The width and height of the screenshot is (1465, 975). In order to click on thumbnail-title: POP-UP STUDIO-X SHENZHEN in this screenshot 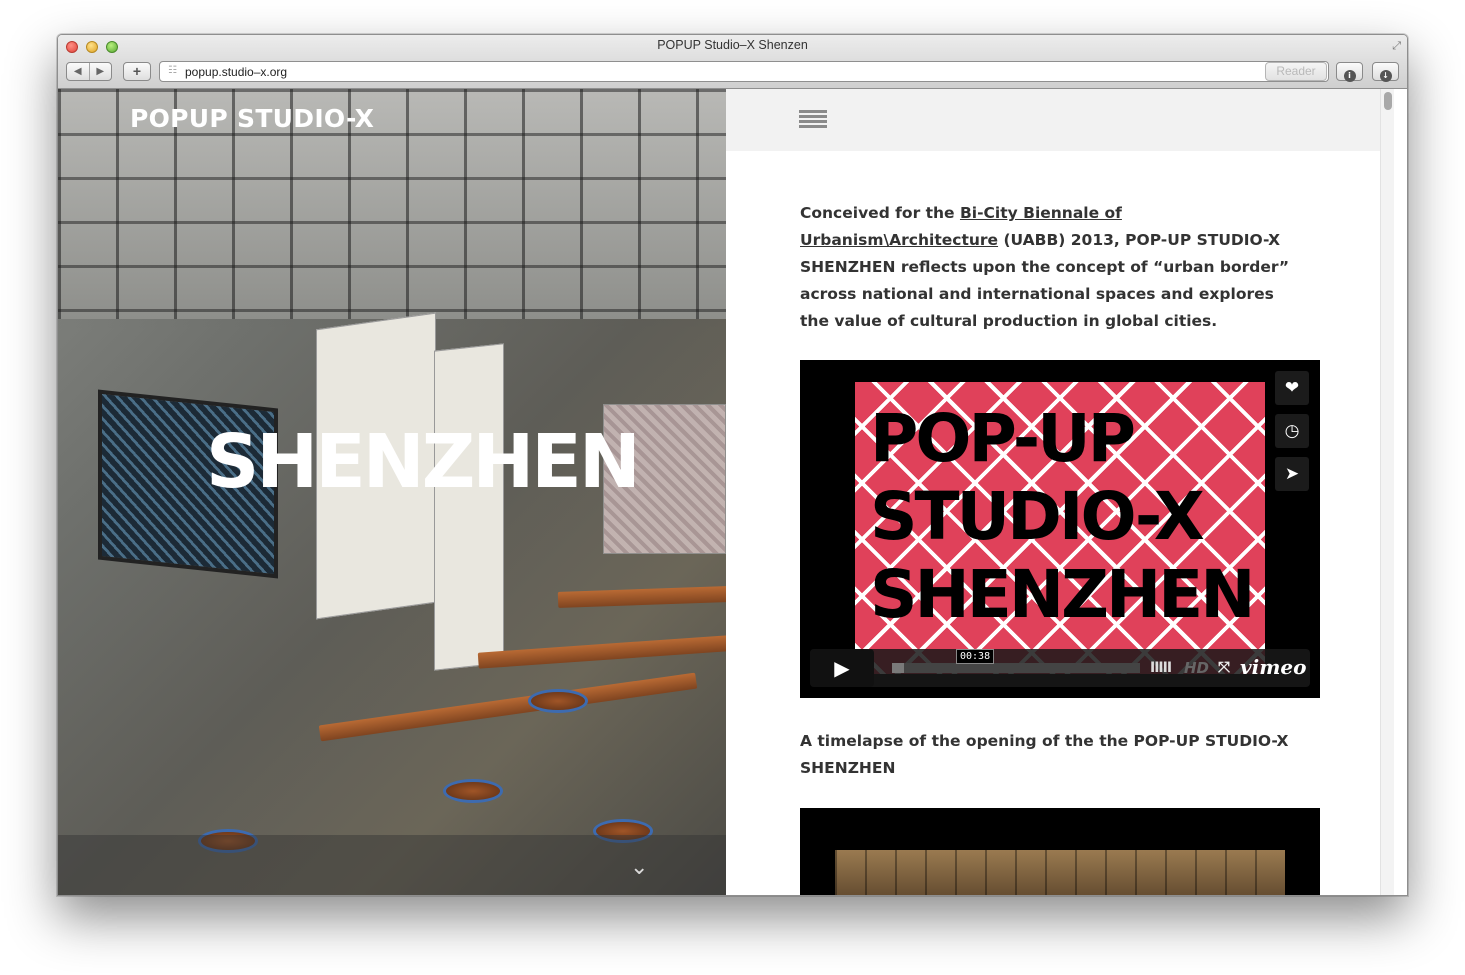, I will do `click(1063, 516)`.